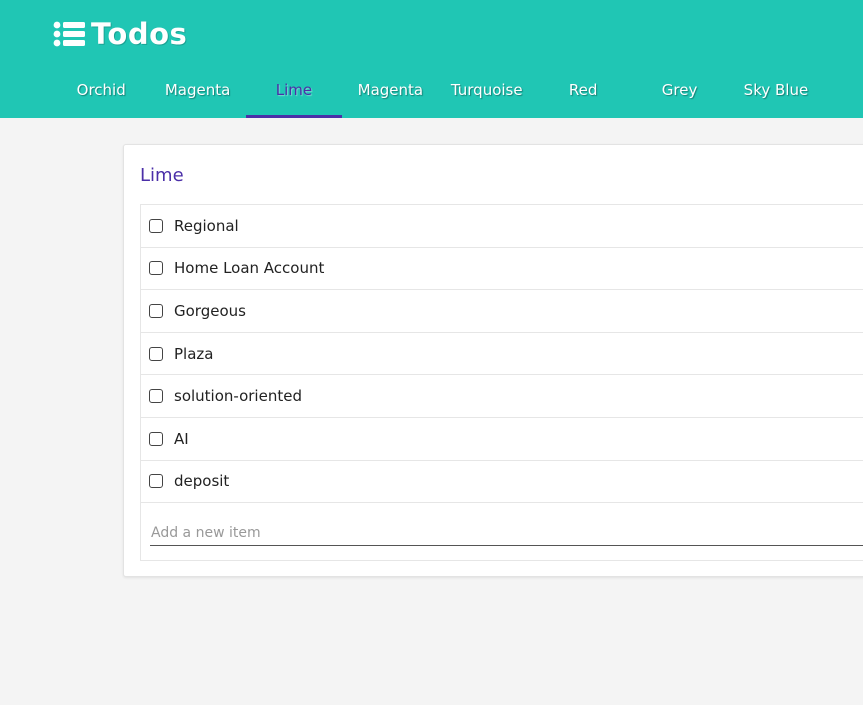 The width and height of the screenshot is (863, 705). I want to click on list-icon, so click(69, 34).